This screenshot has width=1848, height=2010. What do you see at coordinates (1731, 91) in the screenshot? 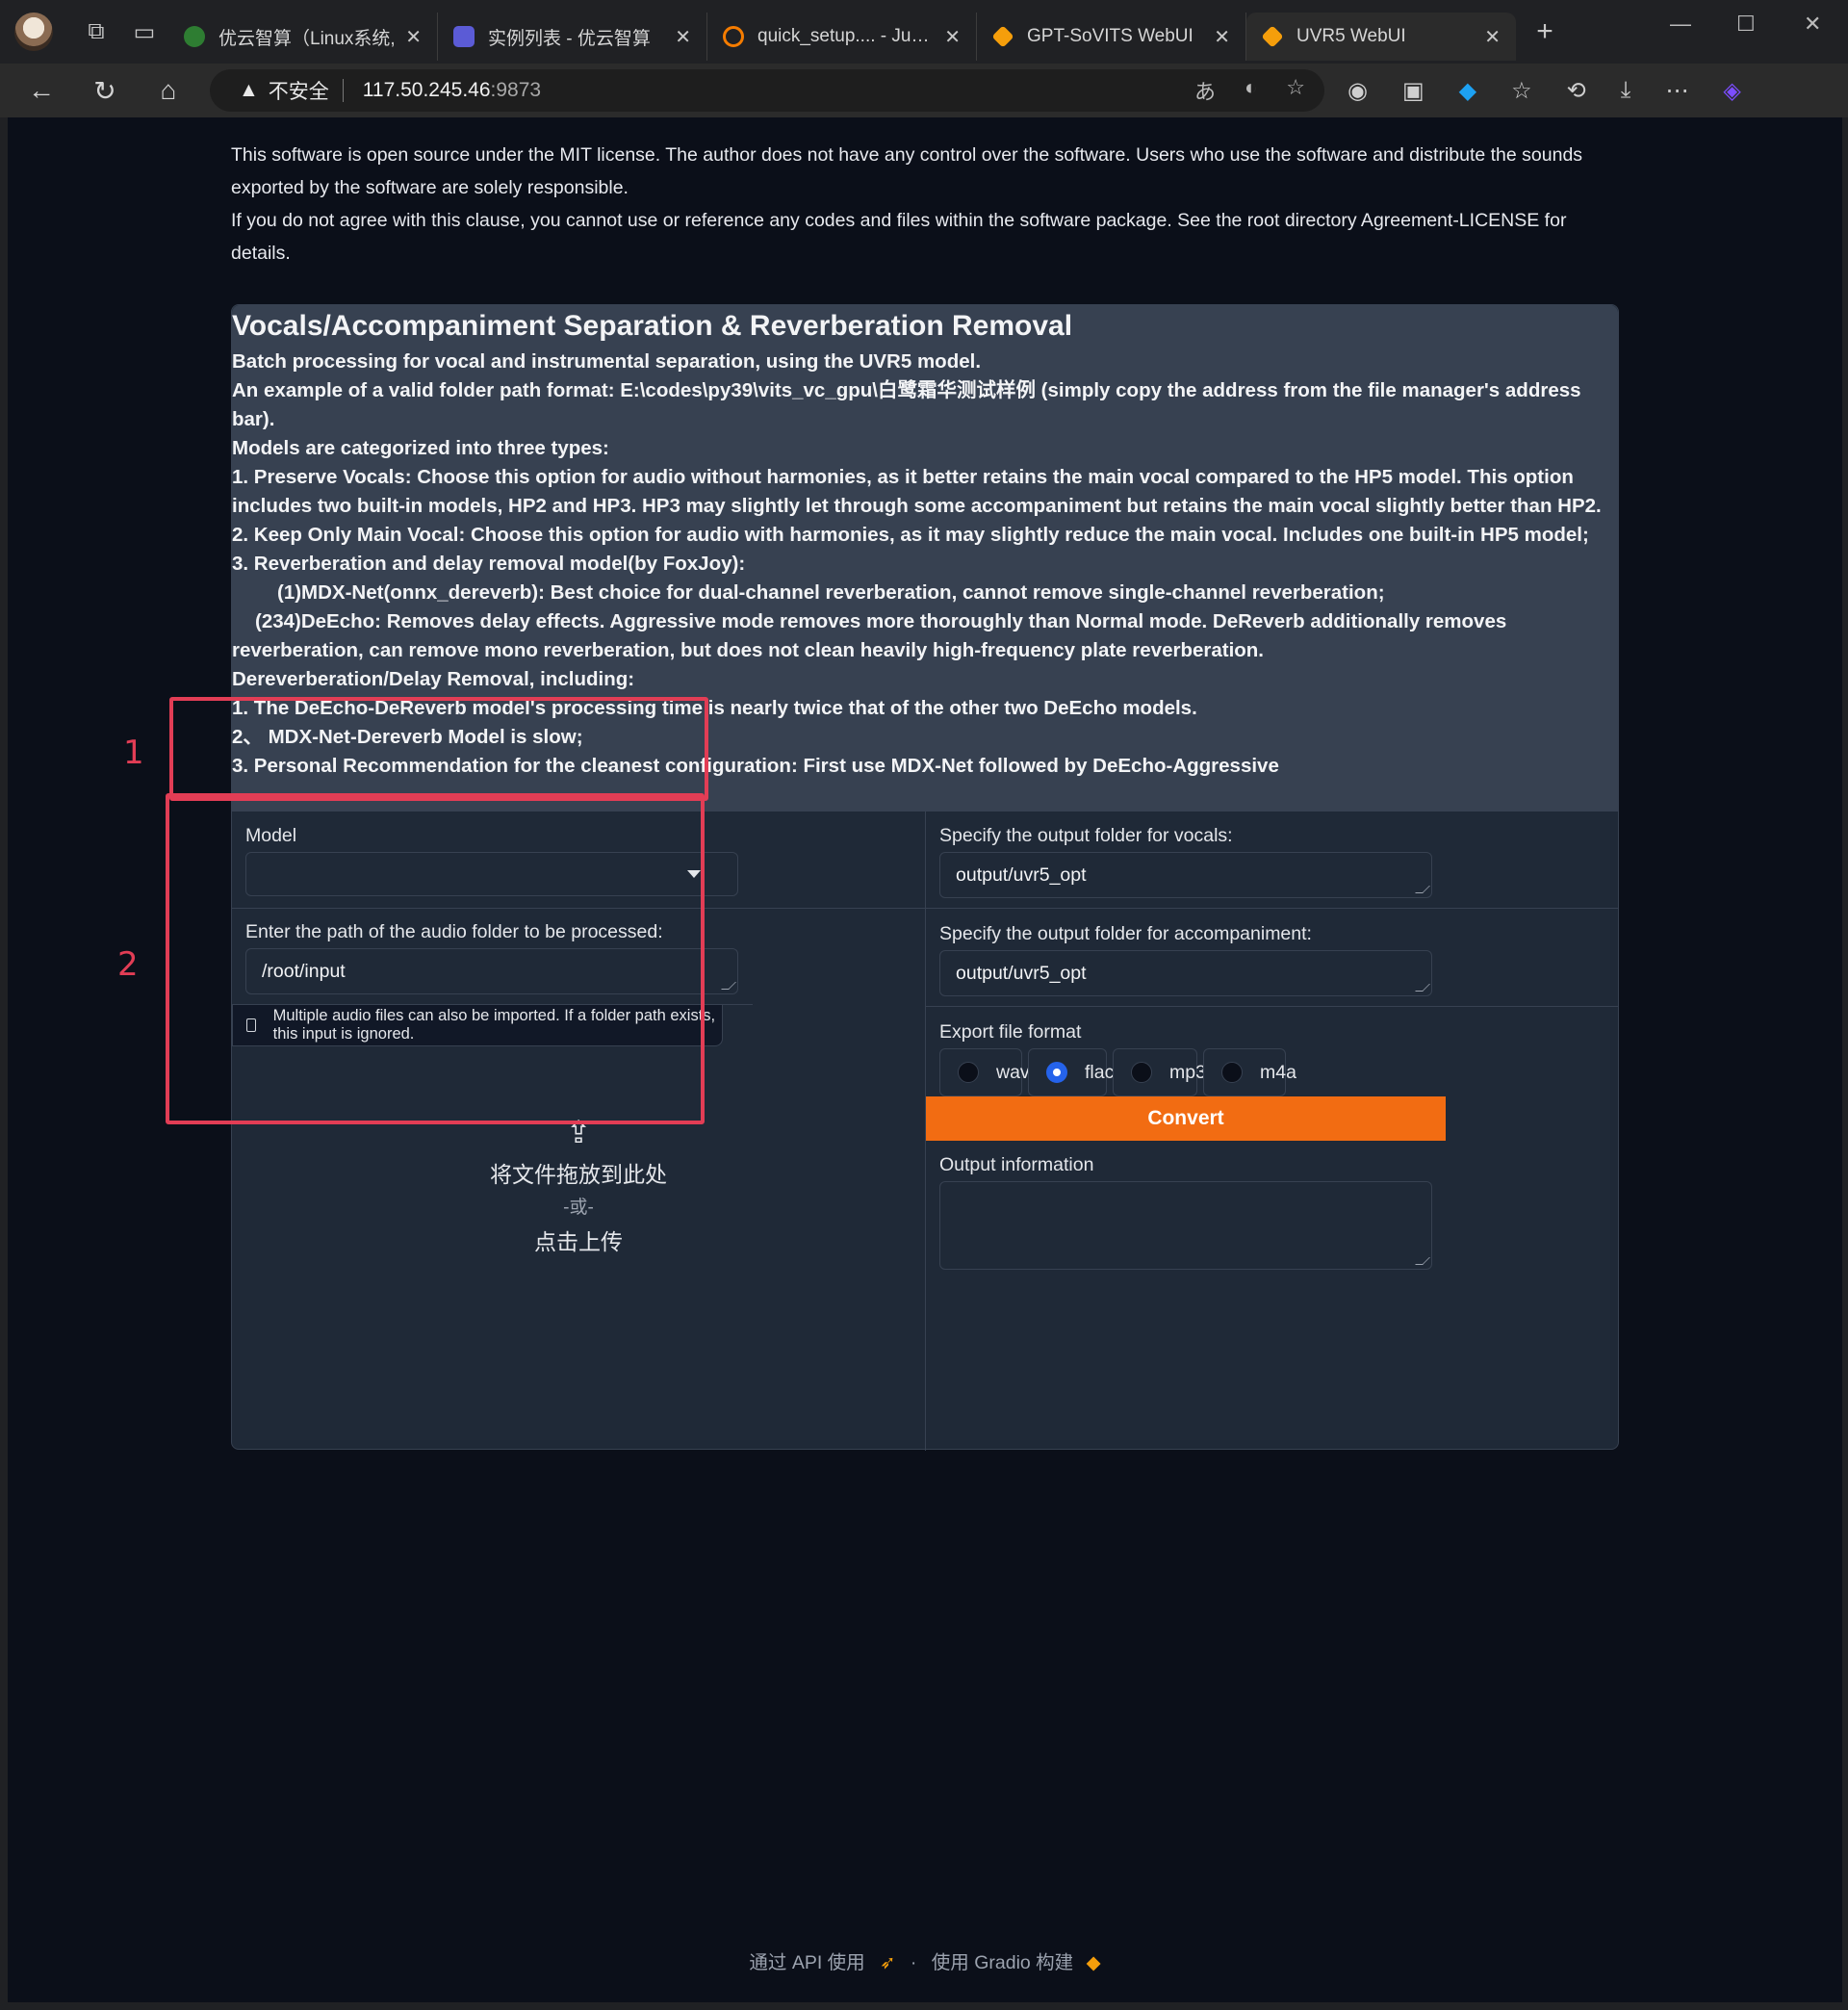
I see `copilot-icon: ◈` at bounding box center [1731, 91].